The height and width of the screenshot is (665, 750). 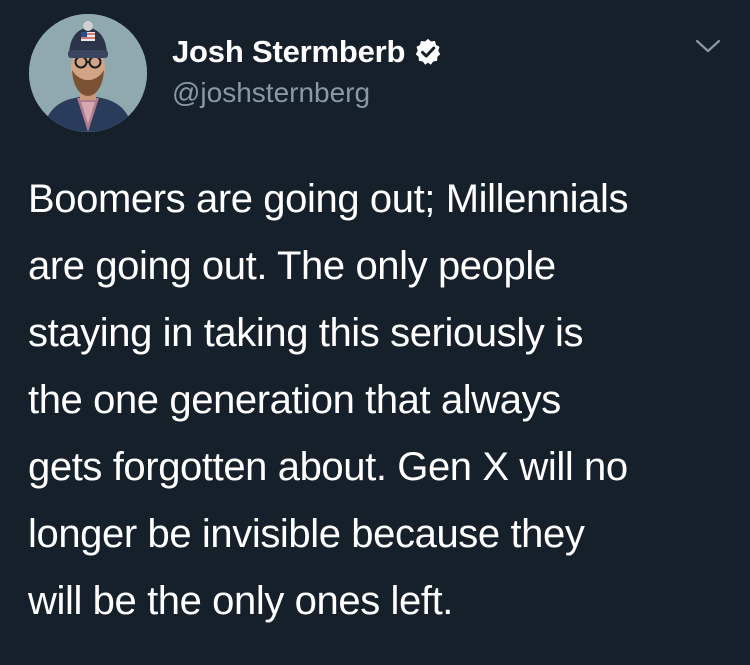 I want to click on author-name-row: Josh Stermberb, so click(x=307, y=52).